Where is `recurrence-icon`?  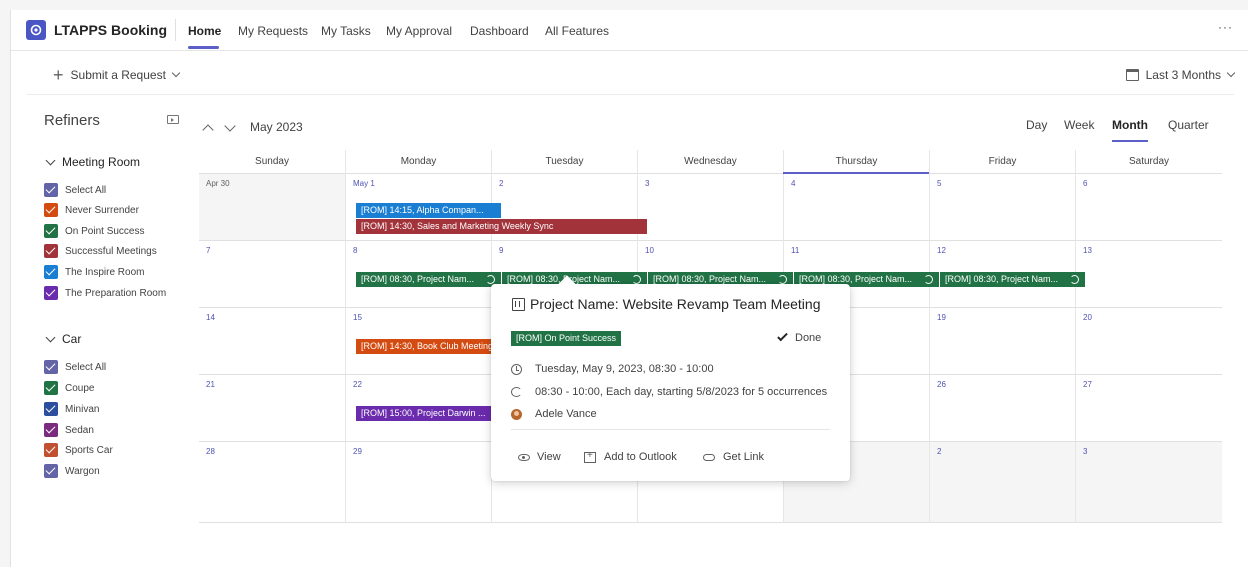
recurrence-icon is located at coordinates (516, 392).